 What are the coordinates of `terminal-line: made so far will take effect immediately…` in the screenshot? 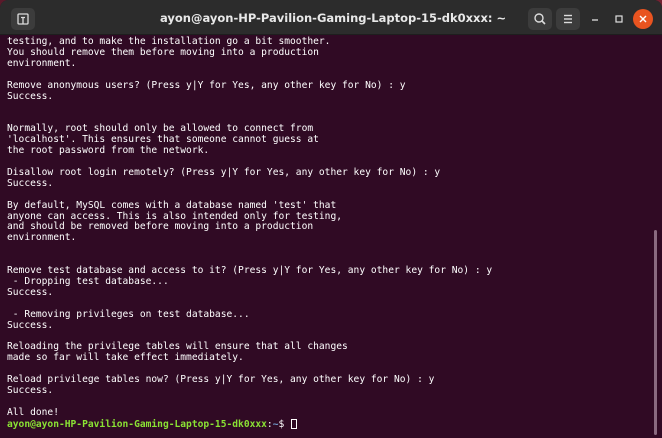 It's located at (125, 358).